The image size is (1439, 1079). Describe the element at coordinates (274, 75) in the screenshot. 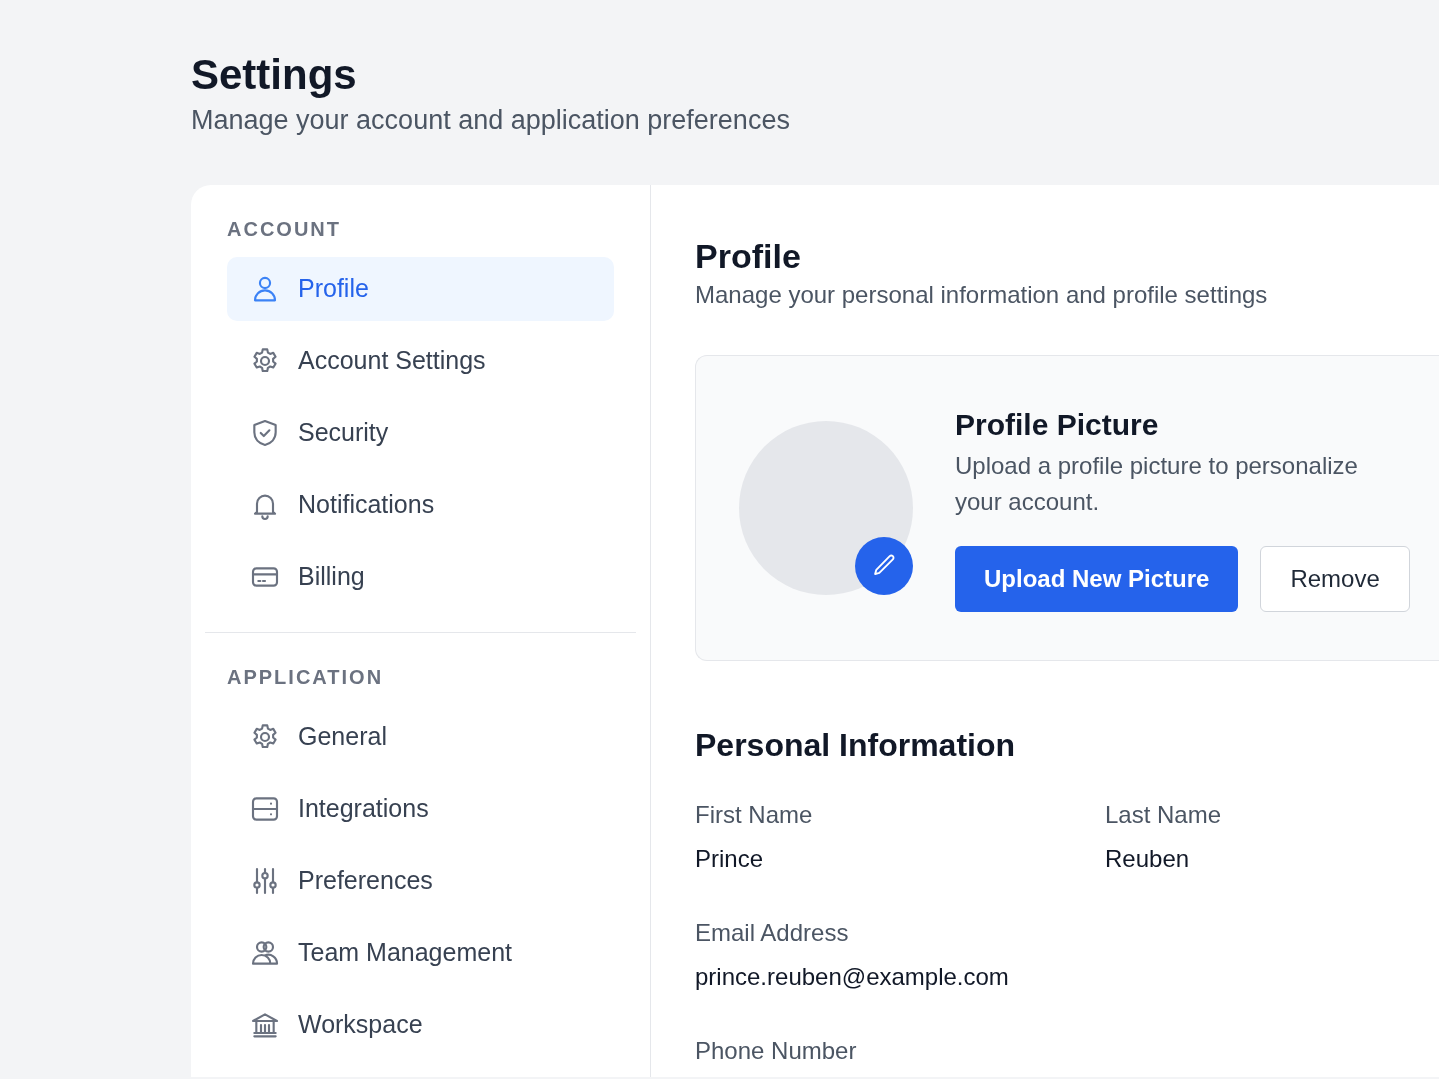

I see `page-title: Settings` at that location.